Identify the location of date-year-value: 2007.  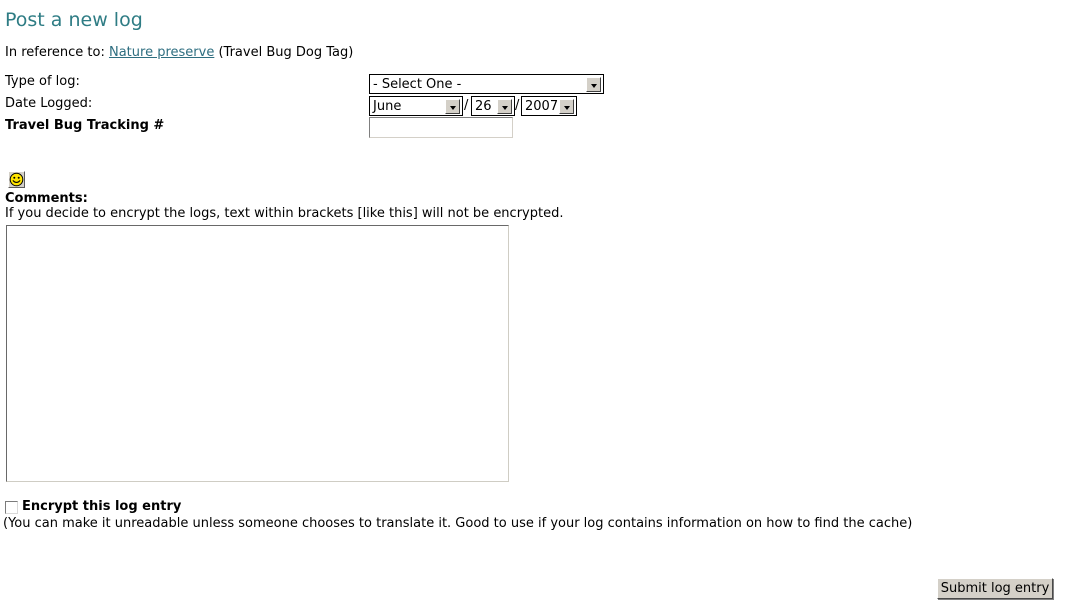
(542, 106).